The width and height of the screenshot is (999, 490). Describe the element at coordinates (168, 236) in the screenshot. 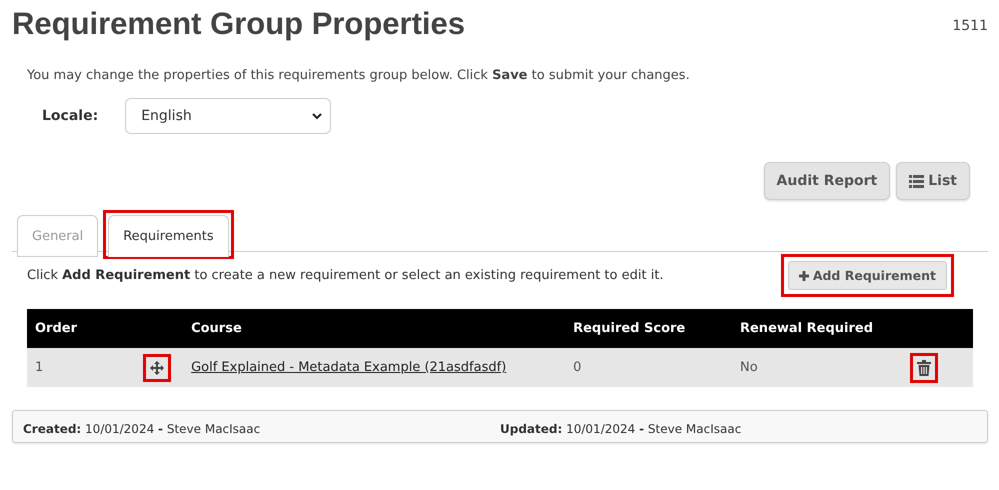

I see `tab: Requirements` at that location.